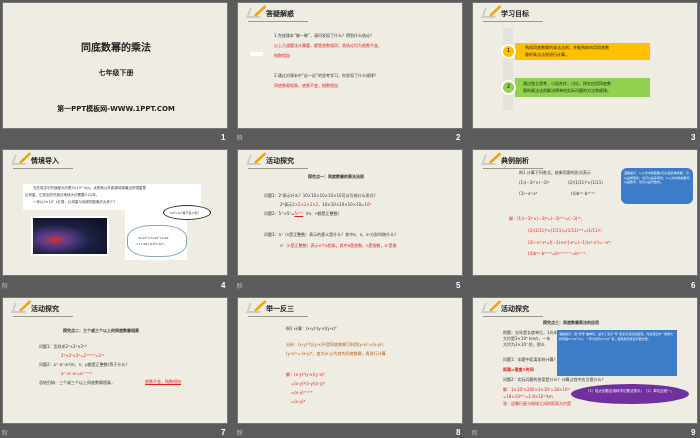  Describe the element at coordinates (308, 383) in the screenshot. I see `slide-text: =(x-y)²(x-y)(x-y)⁵` at that location.